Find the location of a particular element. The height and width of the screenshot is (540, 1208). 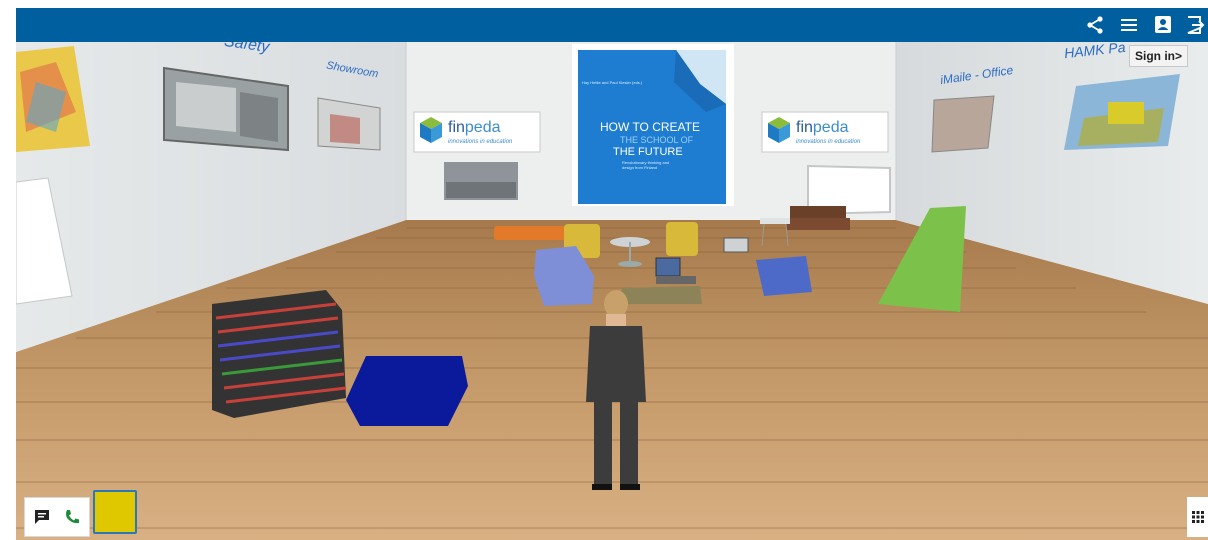

share-icon is located at coordinates (1095, 25).